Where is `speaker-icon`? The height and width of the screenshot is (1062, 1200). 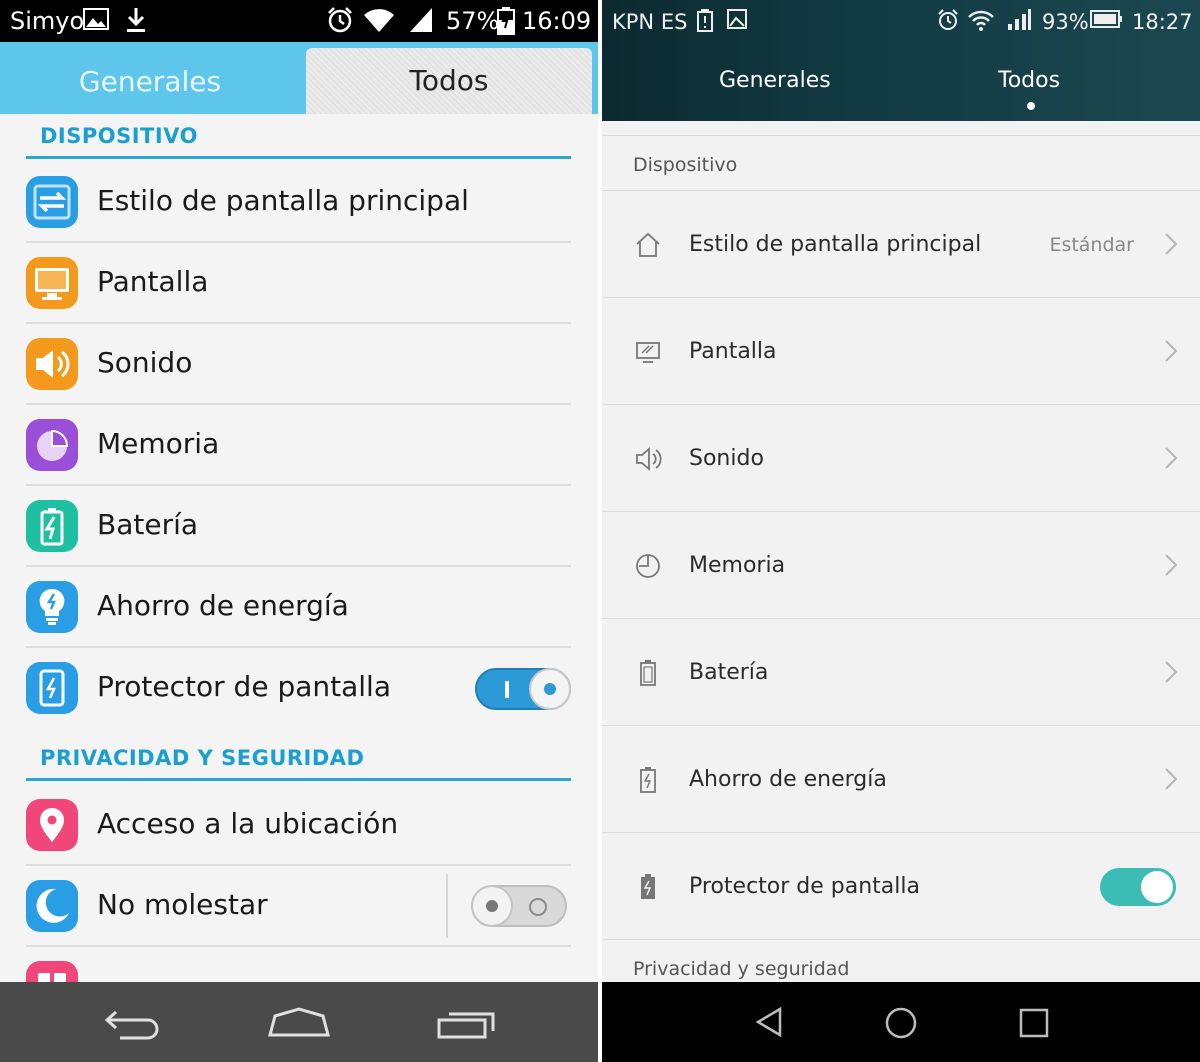 speaker-icon is located at coordinates (649, 459).